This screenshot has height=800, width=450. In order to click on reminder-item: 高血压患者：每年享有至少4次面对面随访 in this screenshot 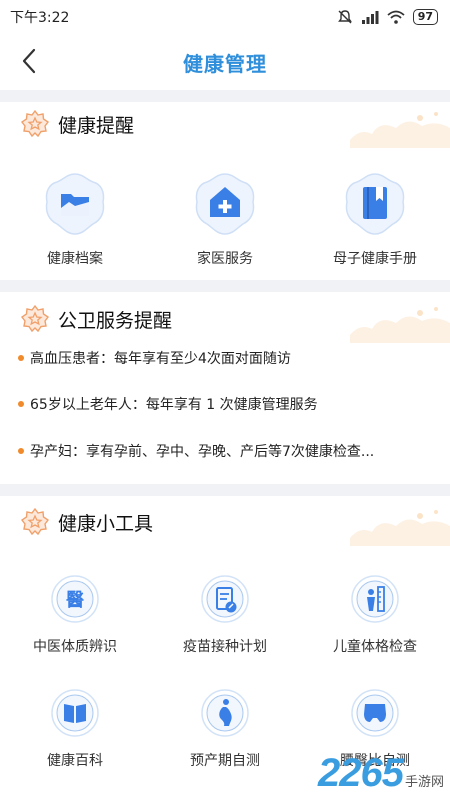, I will do `click(228, 358)`.